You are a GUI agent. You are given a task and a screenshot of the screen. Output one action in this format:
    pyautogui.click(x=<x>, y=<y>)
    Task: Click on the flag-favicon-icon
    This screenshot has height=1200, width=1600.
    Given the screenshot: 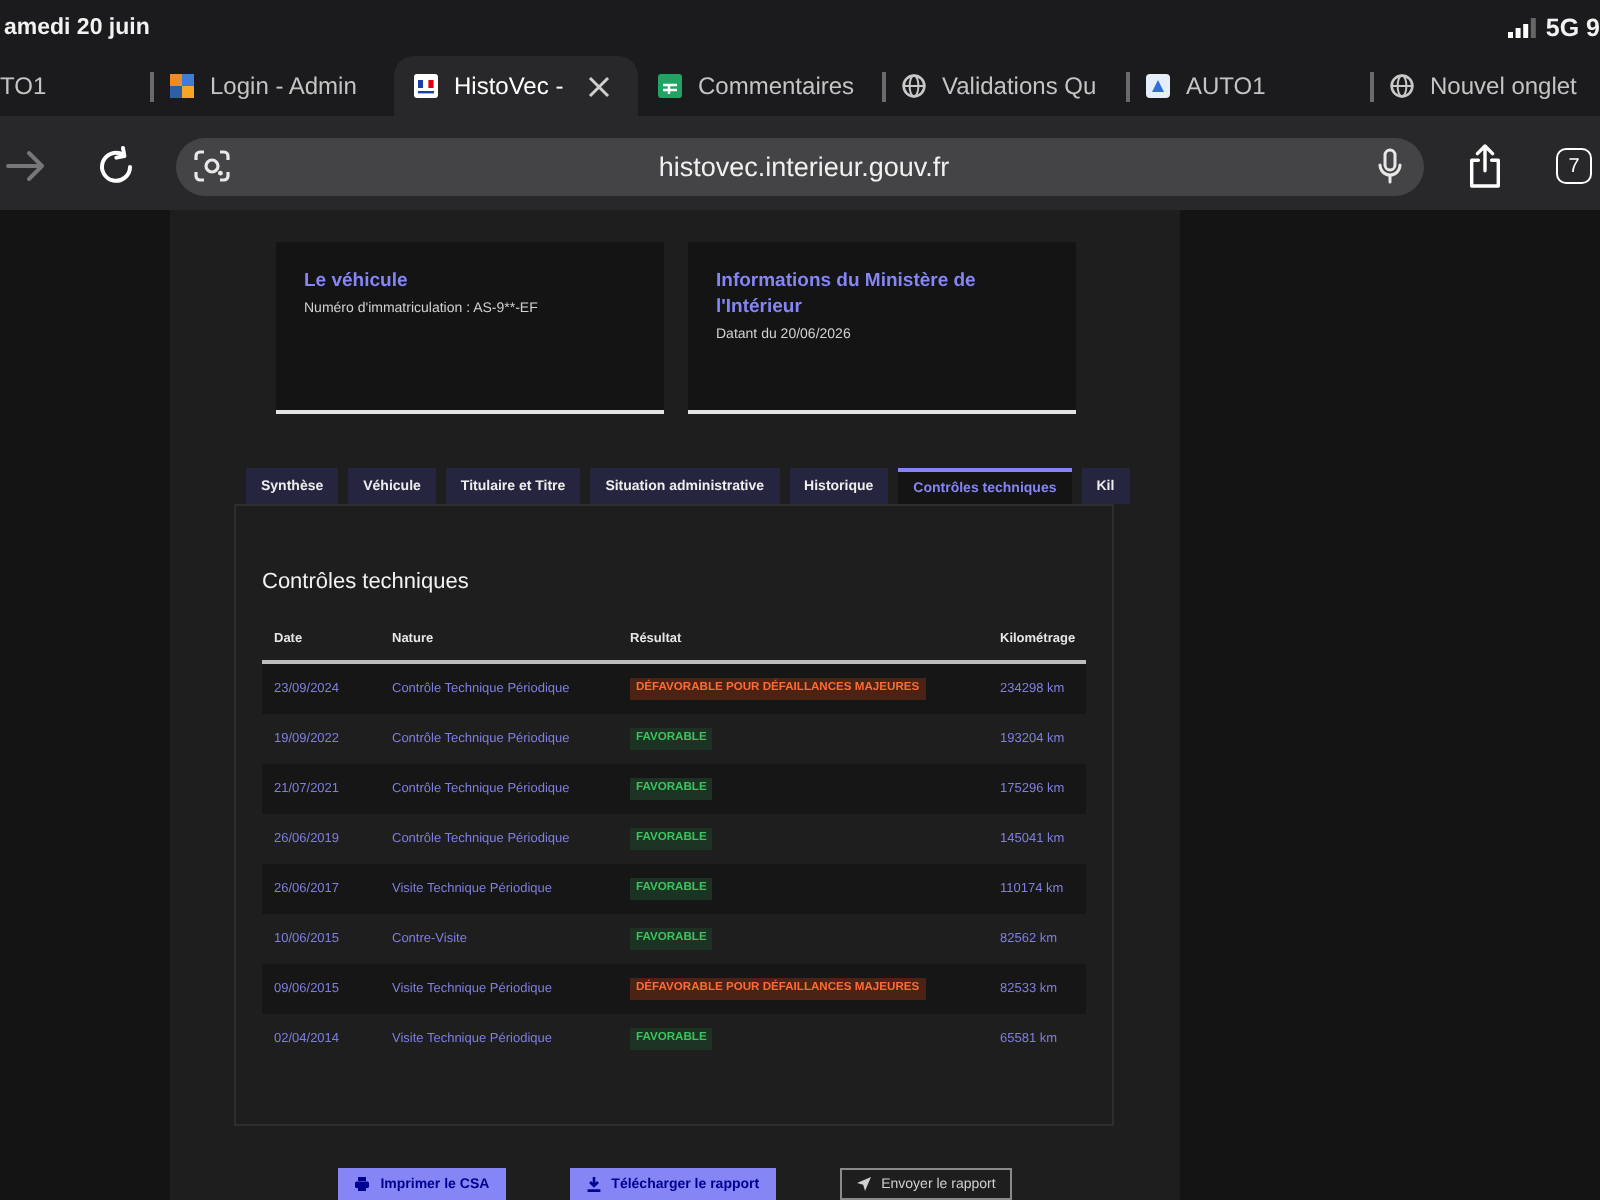 What is the action you would take?
    pyautogui.click(x=426, y=86)
    